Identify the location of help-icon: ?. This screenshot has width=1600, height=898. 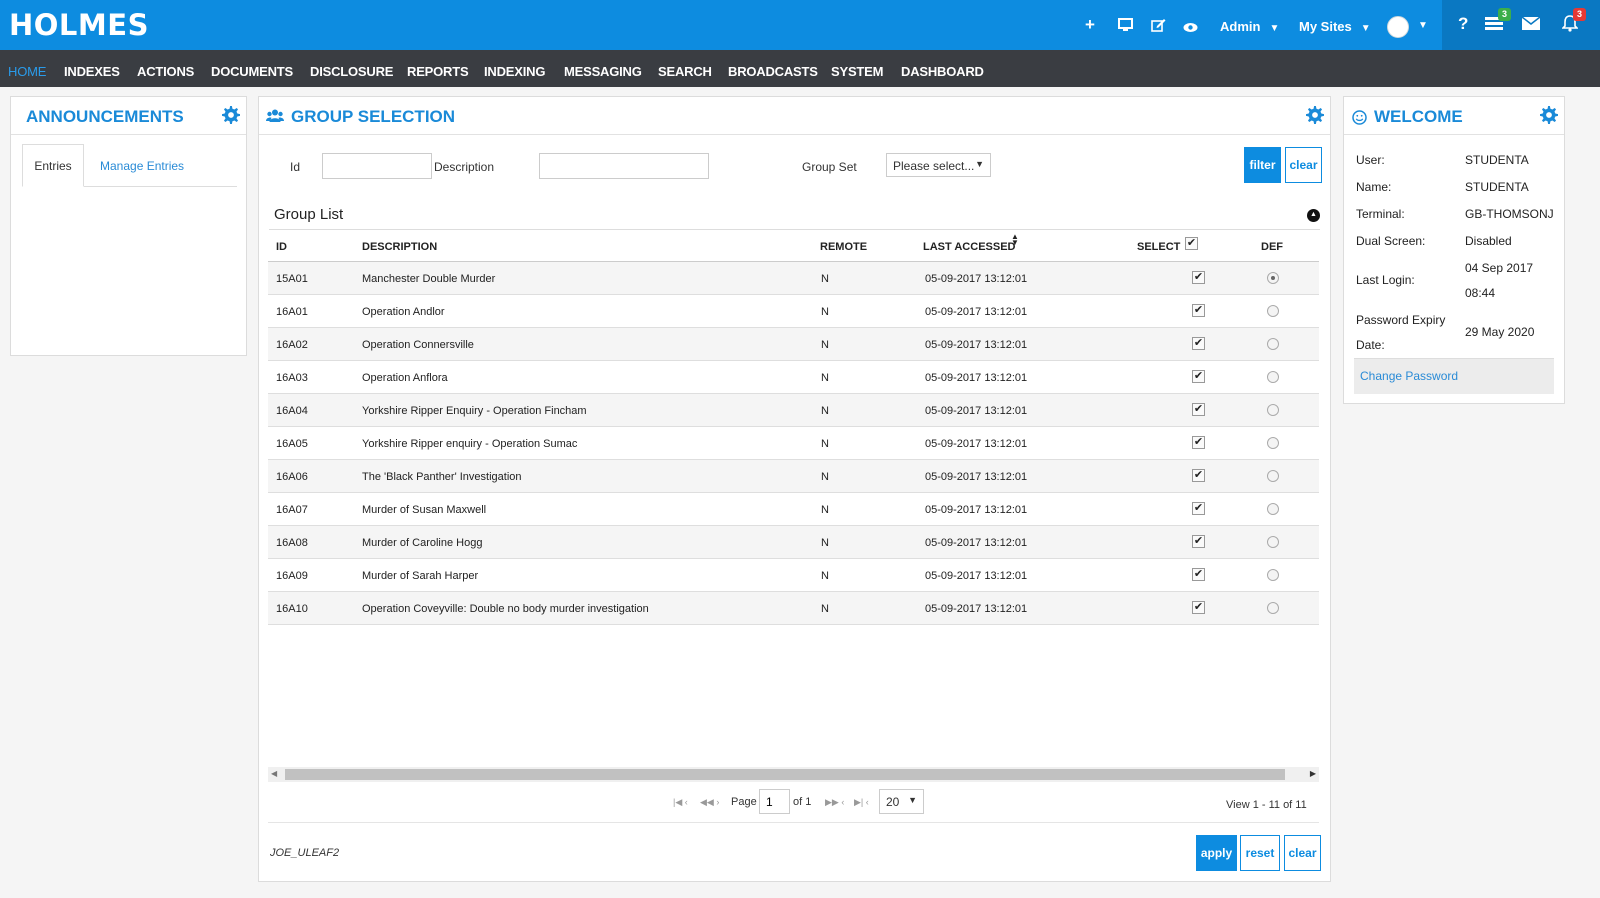
(1463, 24).